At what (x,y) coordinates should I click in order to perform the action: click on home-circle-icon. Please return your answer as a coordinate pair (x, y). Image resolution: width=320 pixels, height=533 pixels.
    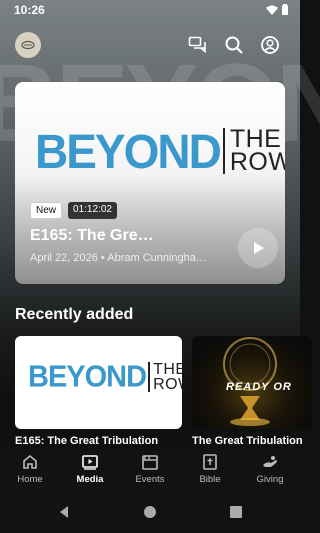
    Looking at the image, I should click on (150, 512).